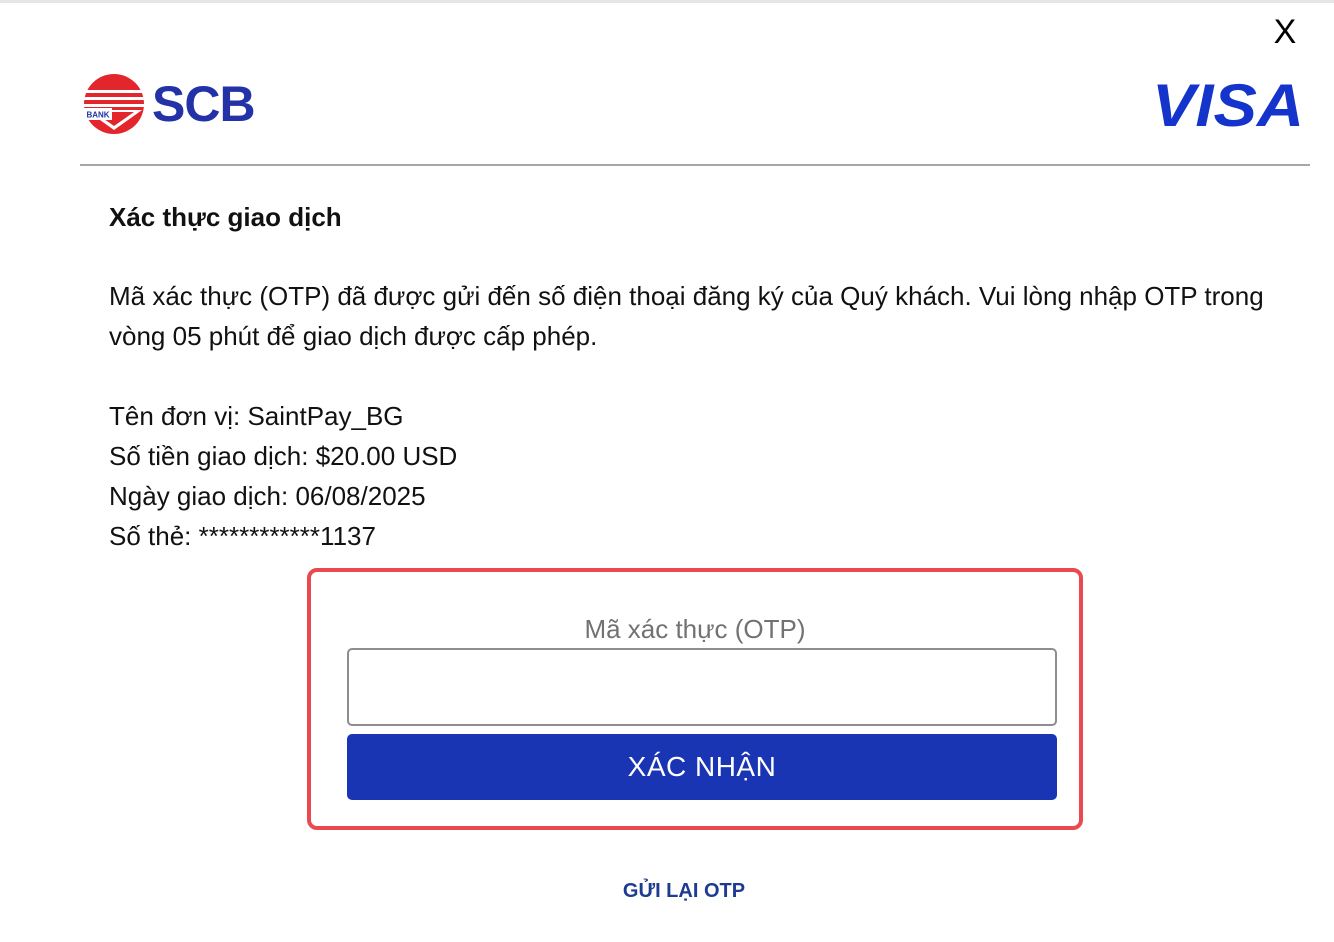 This screenshot has height=942, width=1334. Describe the element at coordinates (204, 104) in the screenshot. I see `scb-logo-text: SCB` at that location.